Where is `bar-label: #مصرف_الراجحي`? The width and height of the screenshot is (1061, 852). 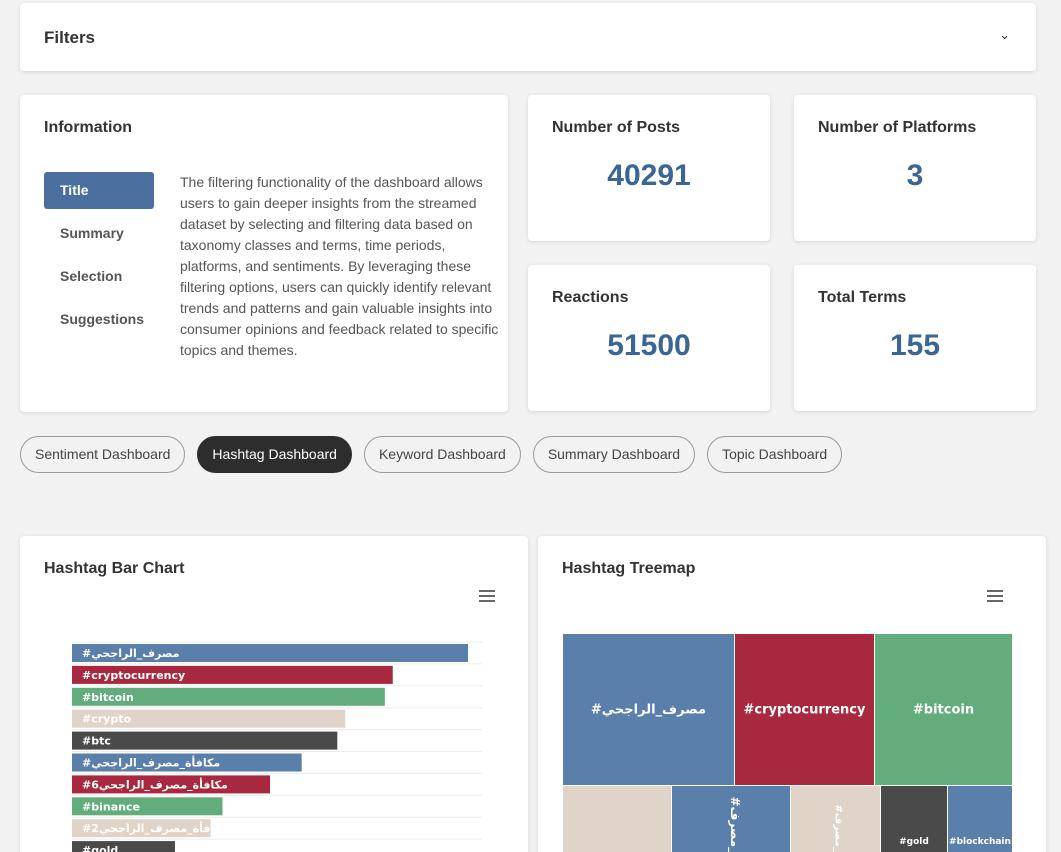 bar-label: #مصرف_الراجحي is located at coordinates (131, 653).